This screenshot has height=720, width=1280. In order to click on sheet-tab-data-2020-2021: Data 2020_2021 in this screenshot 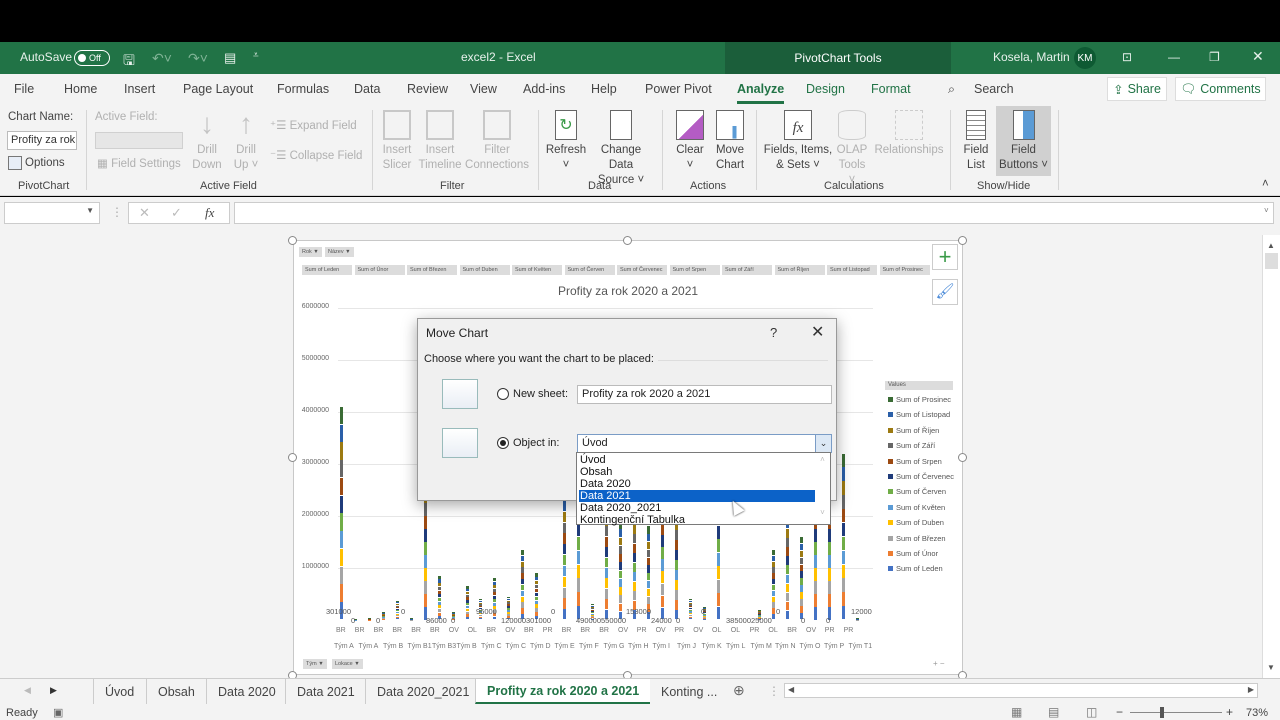, I will do `click(422, 691)`.